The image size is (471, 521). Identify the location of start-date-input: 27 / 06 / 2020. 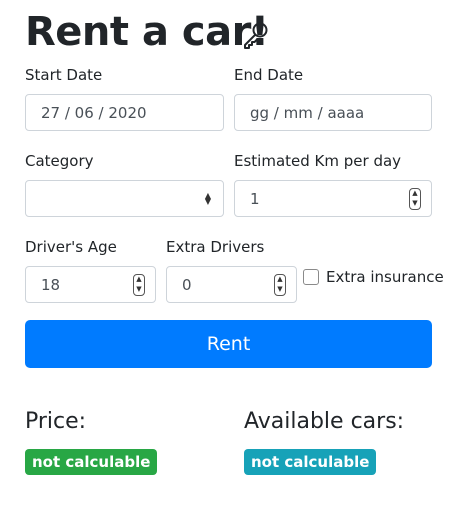
(124, 112).